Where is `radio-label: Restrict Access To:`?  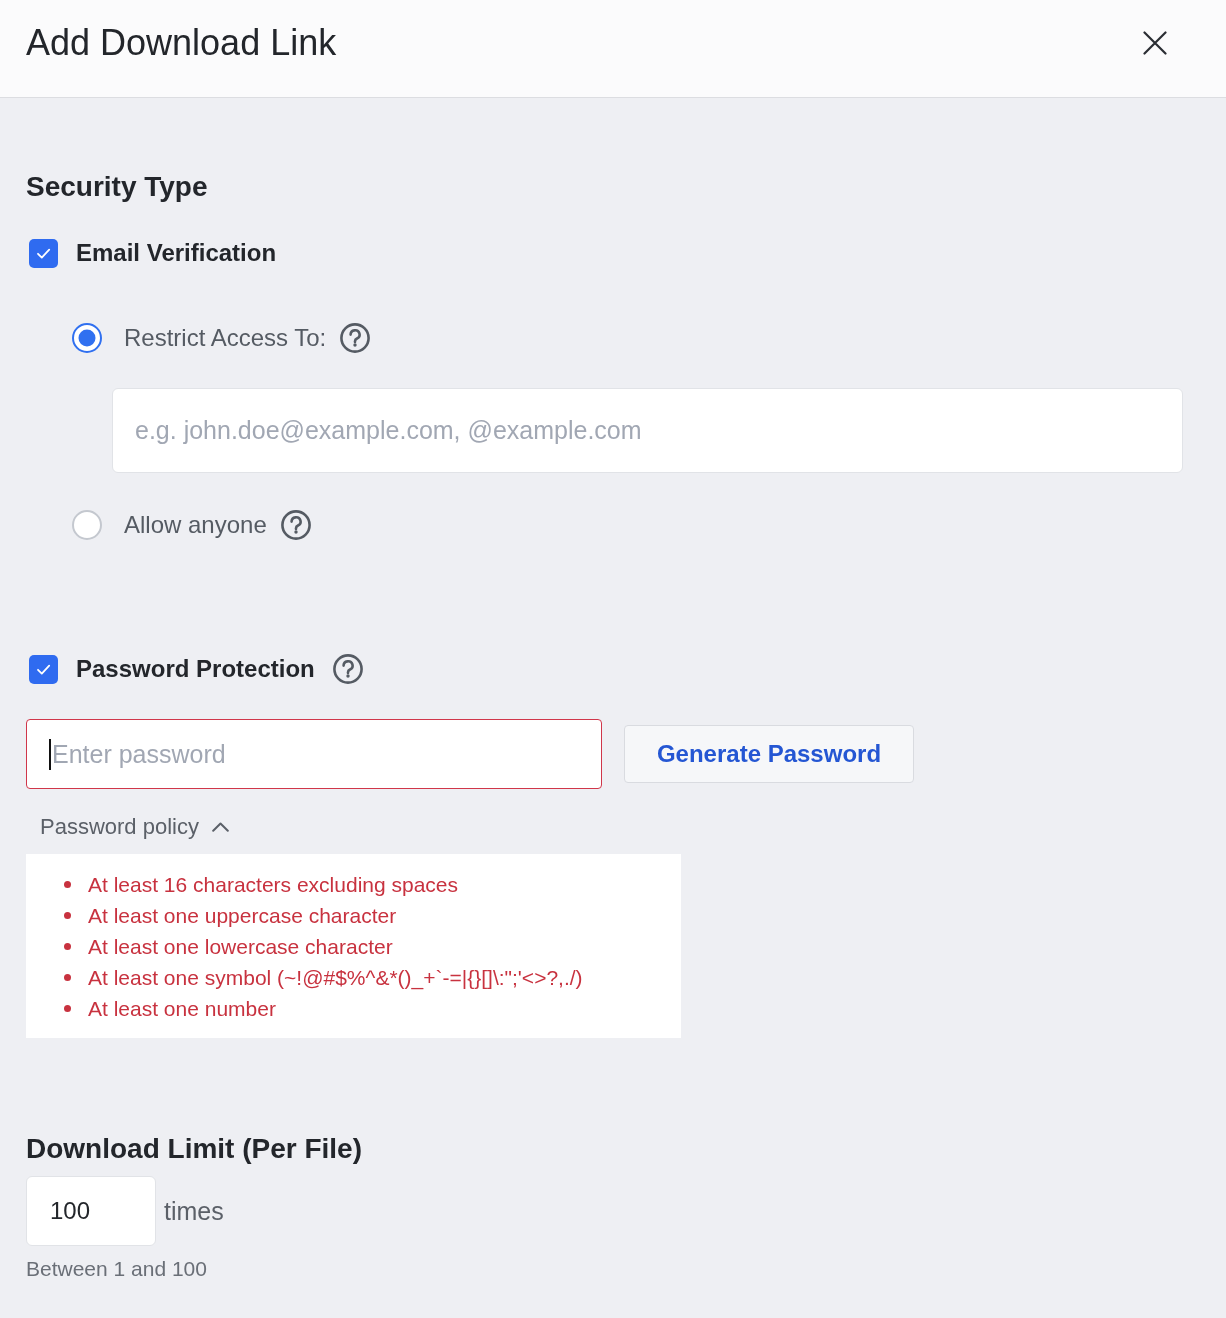
radio-label: Restrict Access To: is located at coordinates (225, 338).